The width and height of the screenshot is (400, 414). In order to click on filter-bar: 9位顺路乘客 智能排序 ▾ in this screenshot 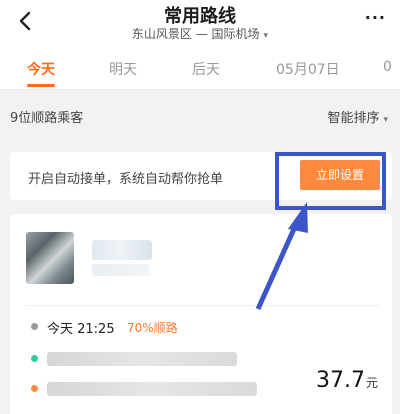, I will do `click(200, 115)`.